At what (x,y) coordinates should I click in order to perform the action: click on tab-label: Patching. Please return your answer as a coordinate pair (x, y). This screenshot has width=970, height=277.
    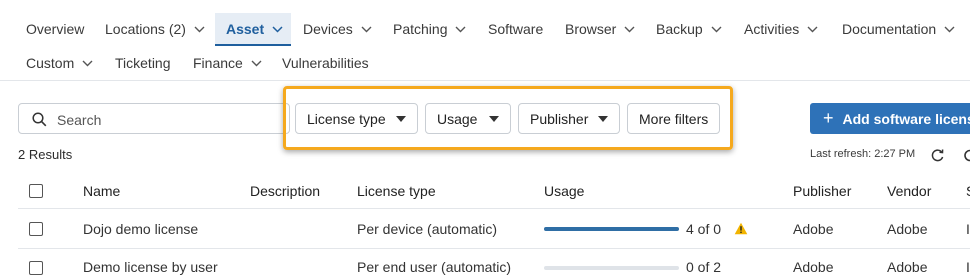
    Looking at the image, I should click on (420, 29).